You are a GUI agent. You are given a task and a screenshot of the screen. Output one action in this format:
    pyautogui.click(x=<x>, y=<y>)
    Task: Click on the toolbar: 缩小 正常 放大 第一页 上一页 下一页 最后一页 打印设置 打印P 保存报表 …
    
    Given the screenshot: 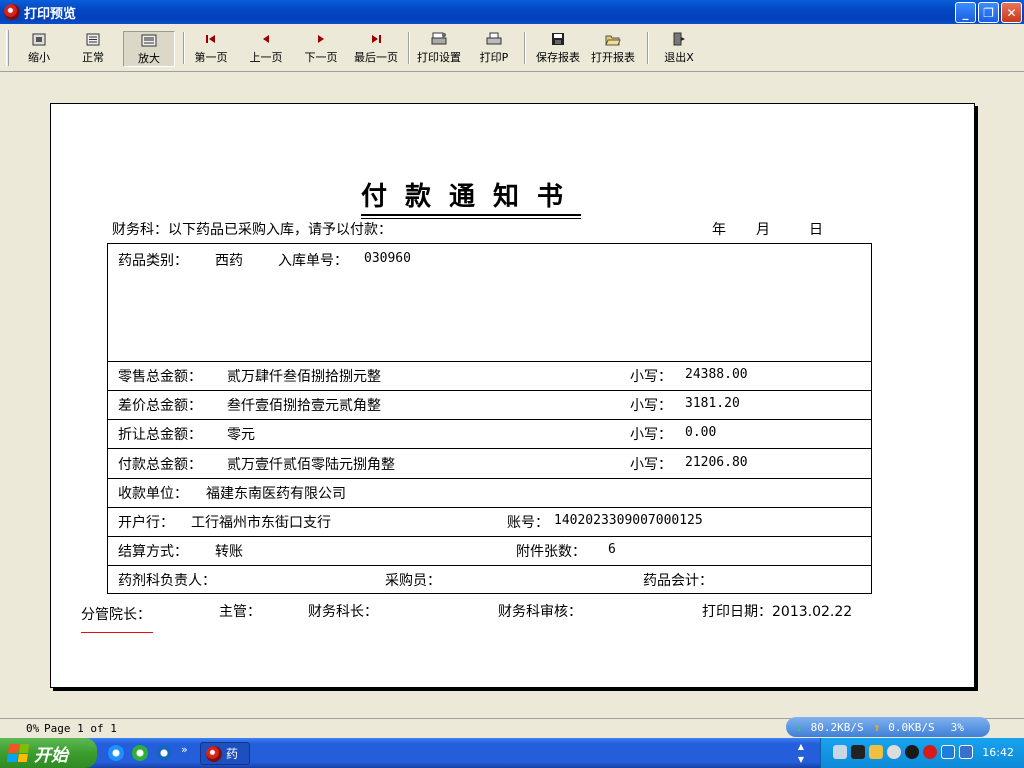 What is the action you would take?
    pyautogui.click(x=512, y=48)
    